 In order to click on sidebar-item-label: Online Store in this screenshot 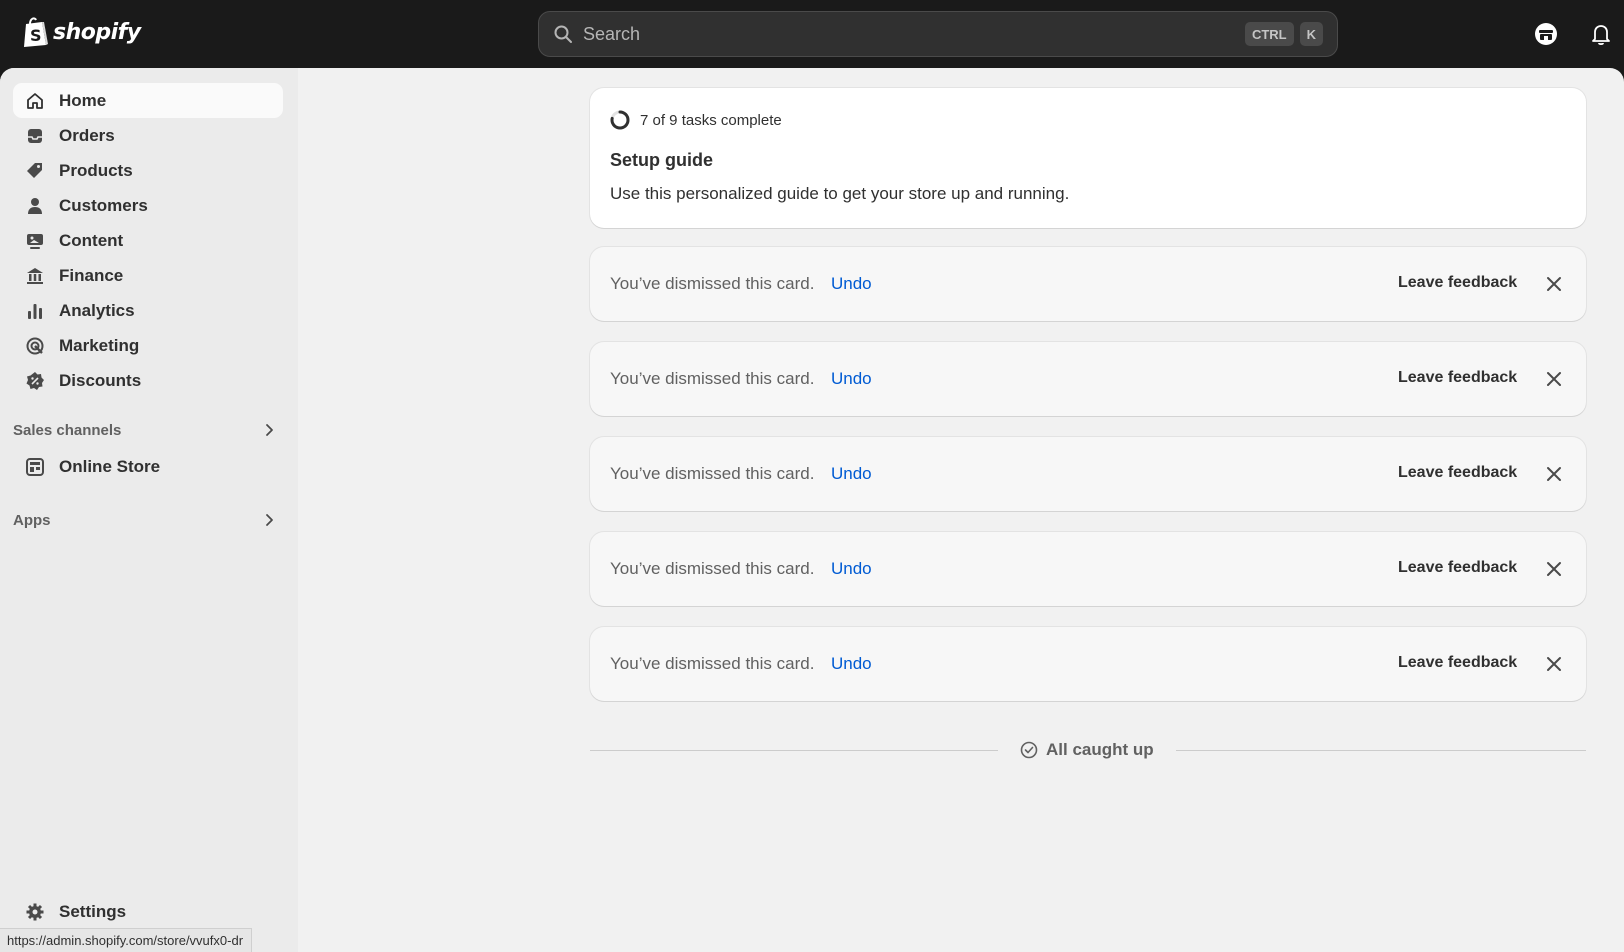, I will do `click(110, 466)`.